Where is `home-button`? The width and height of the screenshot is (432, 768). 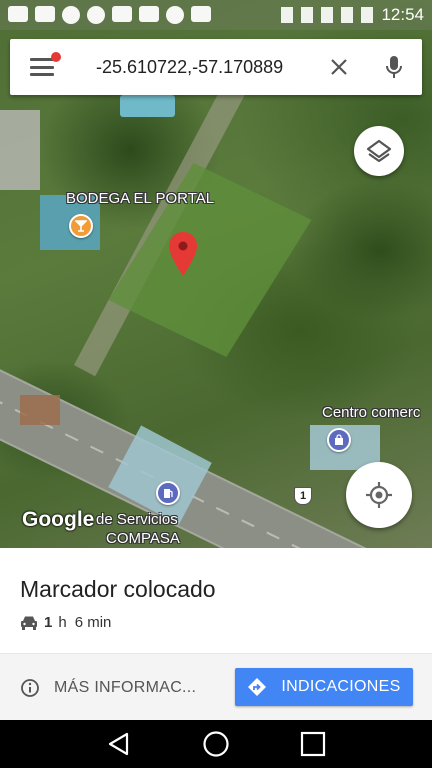
home-button is located at coordinates (216, 744).